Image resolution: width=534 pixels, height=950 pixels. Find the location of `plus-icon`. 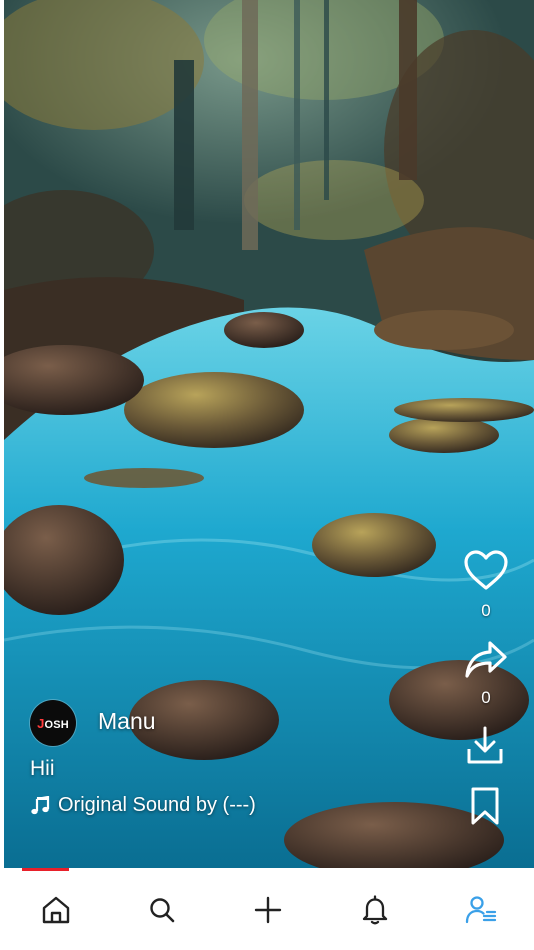

plus-icon is located at coordinates (268, 910).